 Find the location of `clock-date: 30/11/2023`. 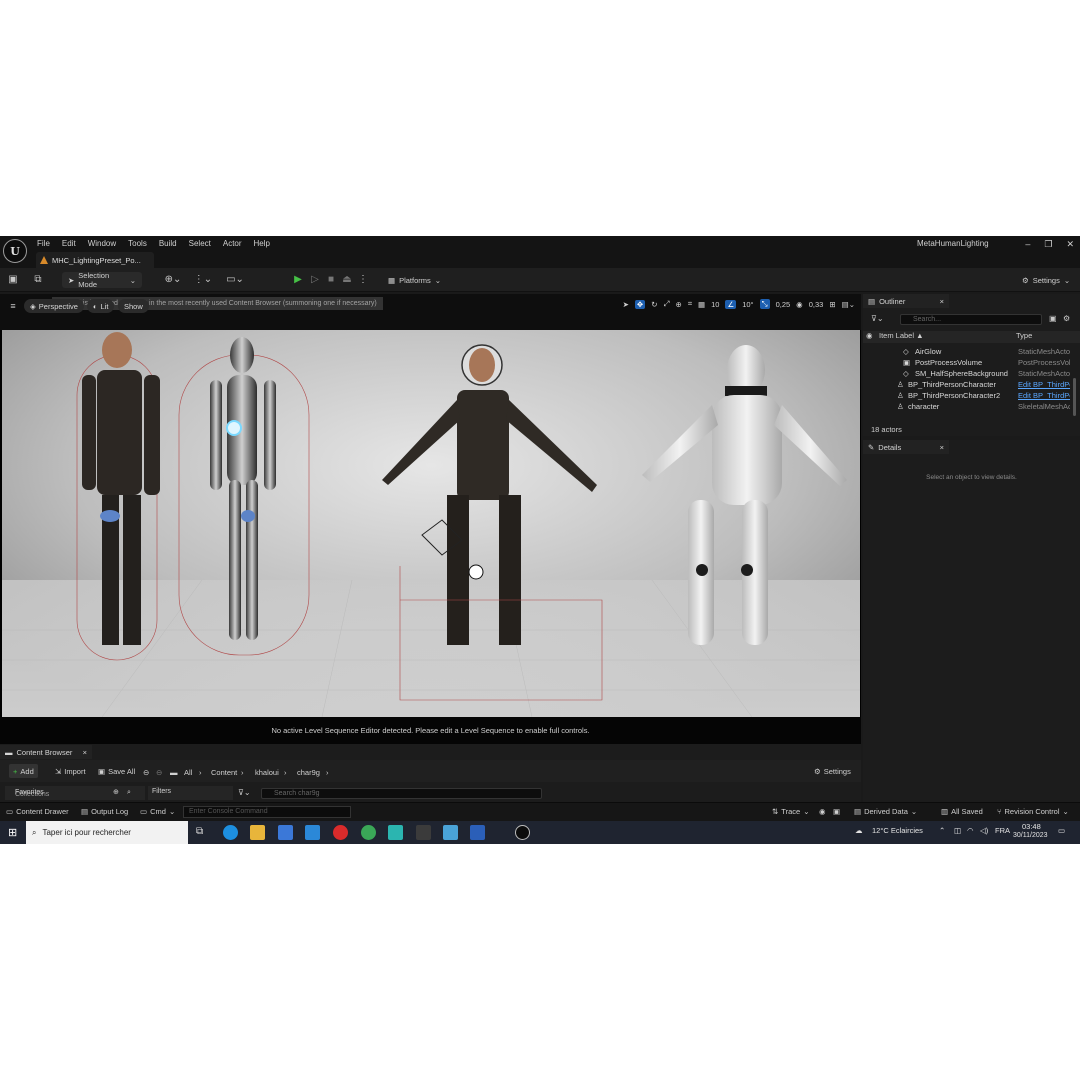

clock-date: 30/11/2023 is located at coordinates (1030, 835).